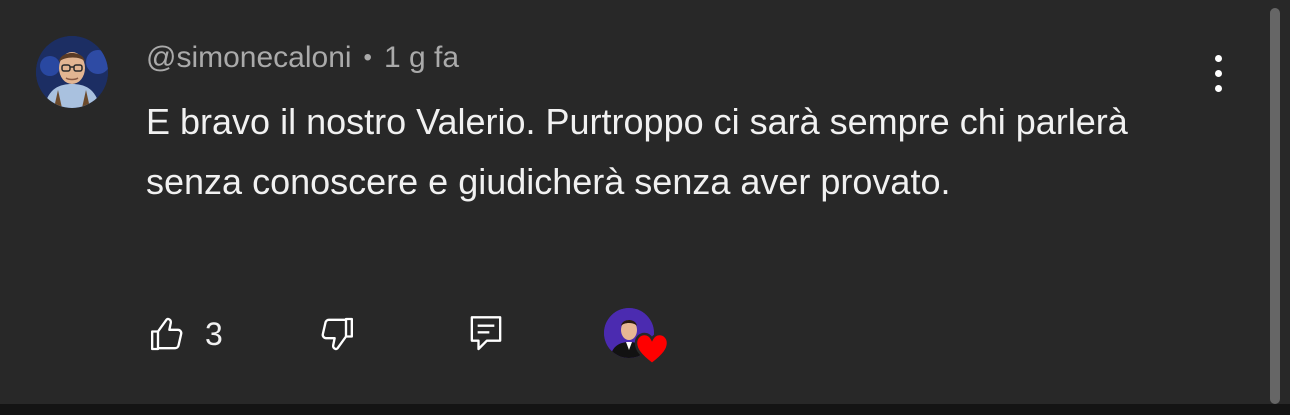 Image resolution: width=1290 pixels, height=415 pixels. Describe the element at coordinates (249, 58) in the screenshot. I see `author-name: @simonecaloni` at that location.